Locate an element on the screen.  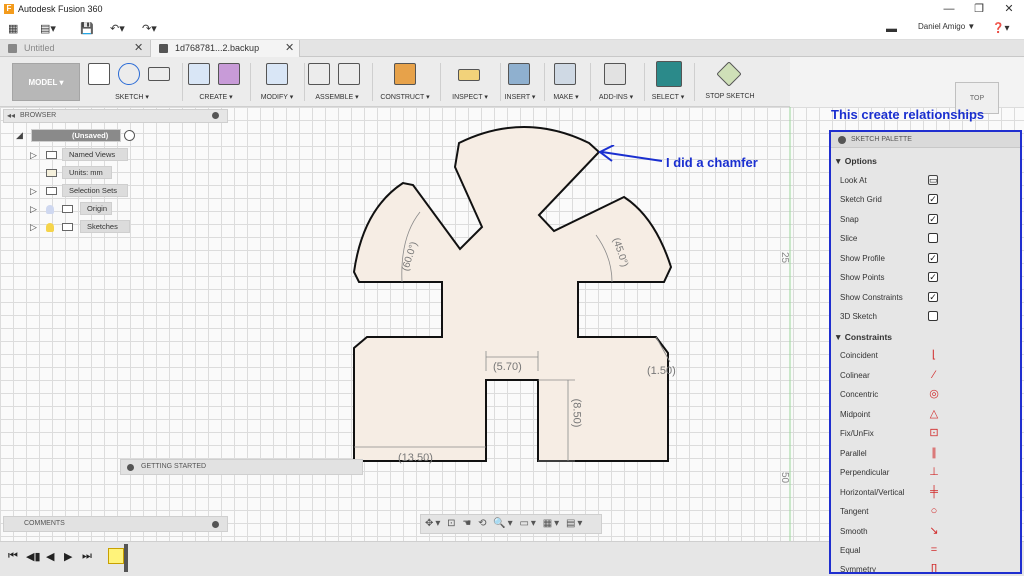
add-ins-group: ADD-INS ▾ is located at coordinates (616, 83).